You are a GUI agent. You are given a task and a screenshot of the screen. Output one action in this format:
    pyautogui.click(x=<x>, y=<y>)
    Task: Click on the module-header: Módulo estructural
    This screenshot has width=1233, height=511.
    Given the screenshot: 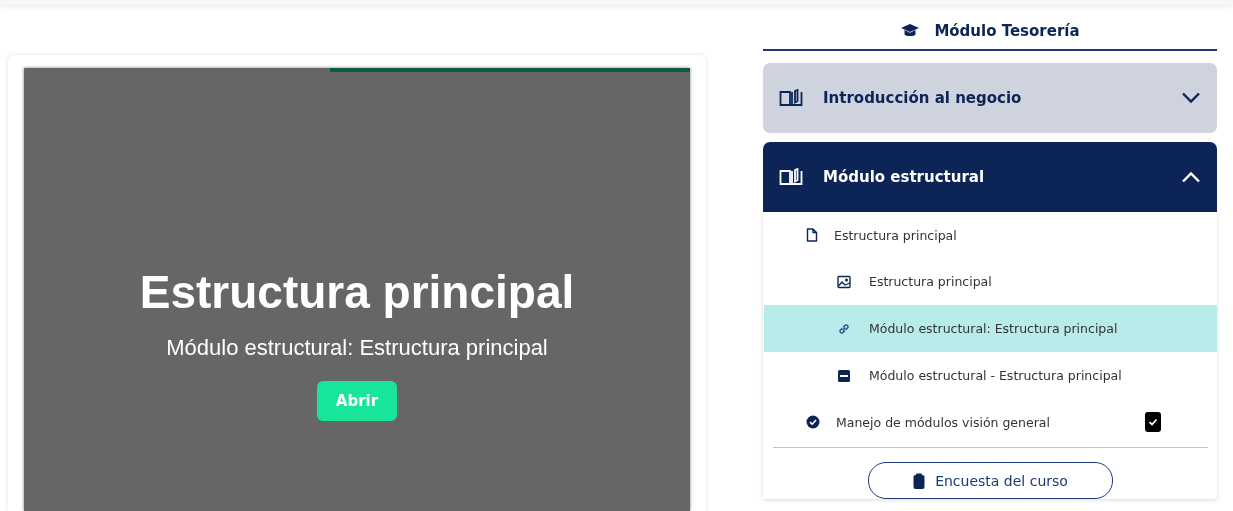 What is the action you would take?
    pyautogui.click(x=990, y=177)
    